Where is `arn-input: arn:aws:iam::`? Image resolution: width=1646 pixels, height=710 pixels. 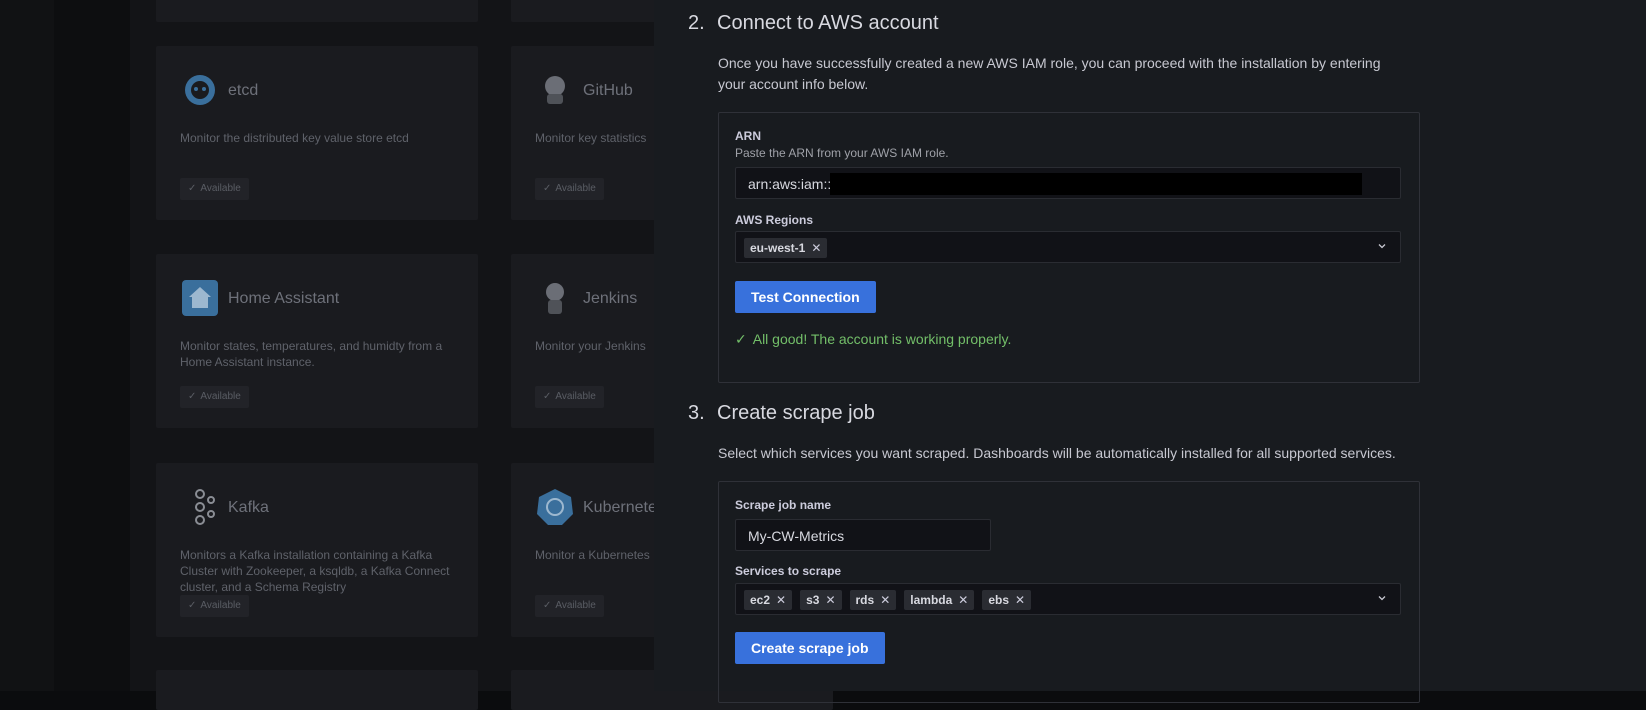
arn-input: arn:aws:iam:: is located at coordinates (1068, 183).